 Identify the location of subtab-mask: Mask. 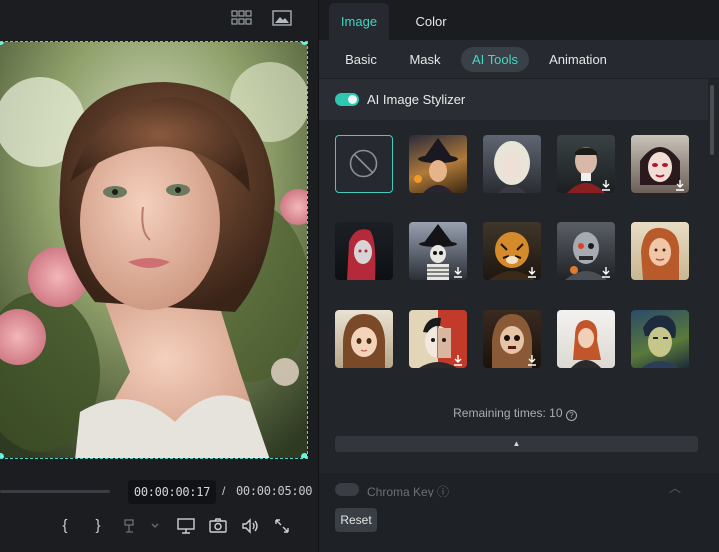
(425, 59).